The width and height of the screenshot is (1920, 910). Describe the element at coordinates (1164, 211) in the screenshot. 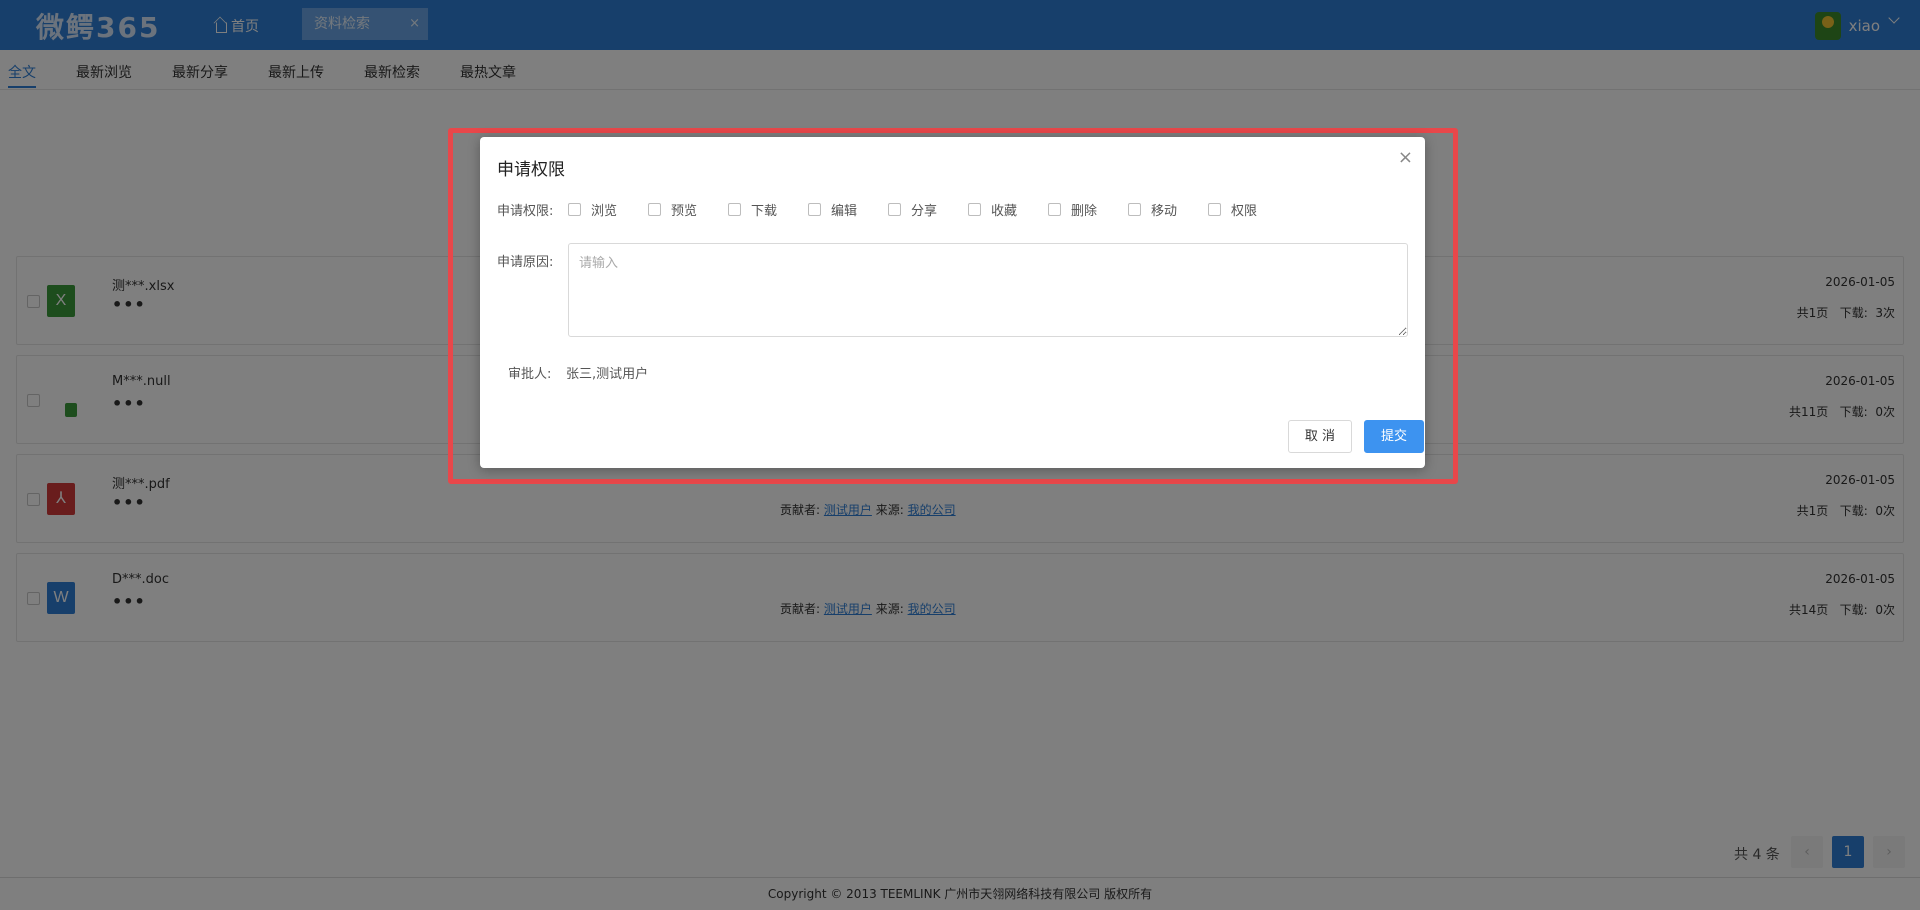

I see `permission-option-label: 移动` at that location.